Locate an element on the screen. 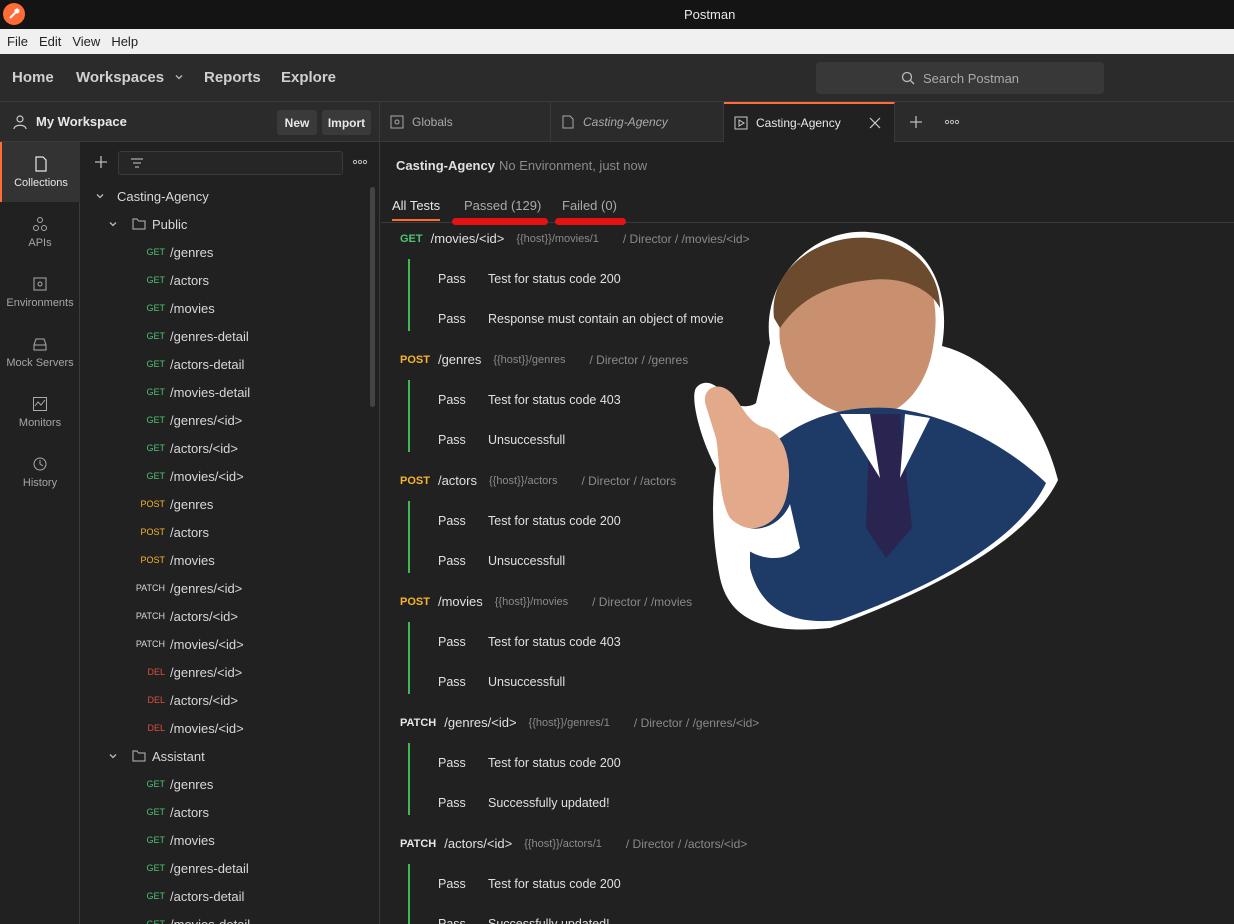 The height and width of the screenshot is (924, 1234). chevron-down-icon is located at coordinates (113, 224).